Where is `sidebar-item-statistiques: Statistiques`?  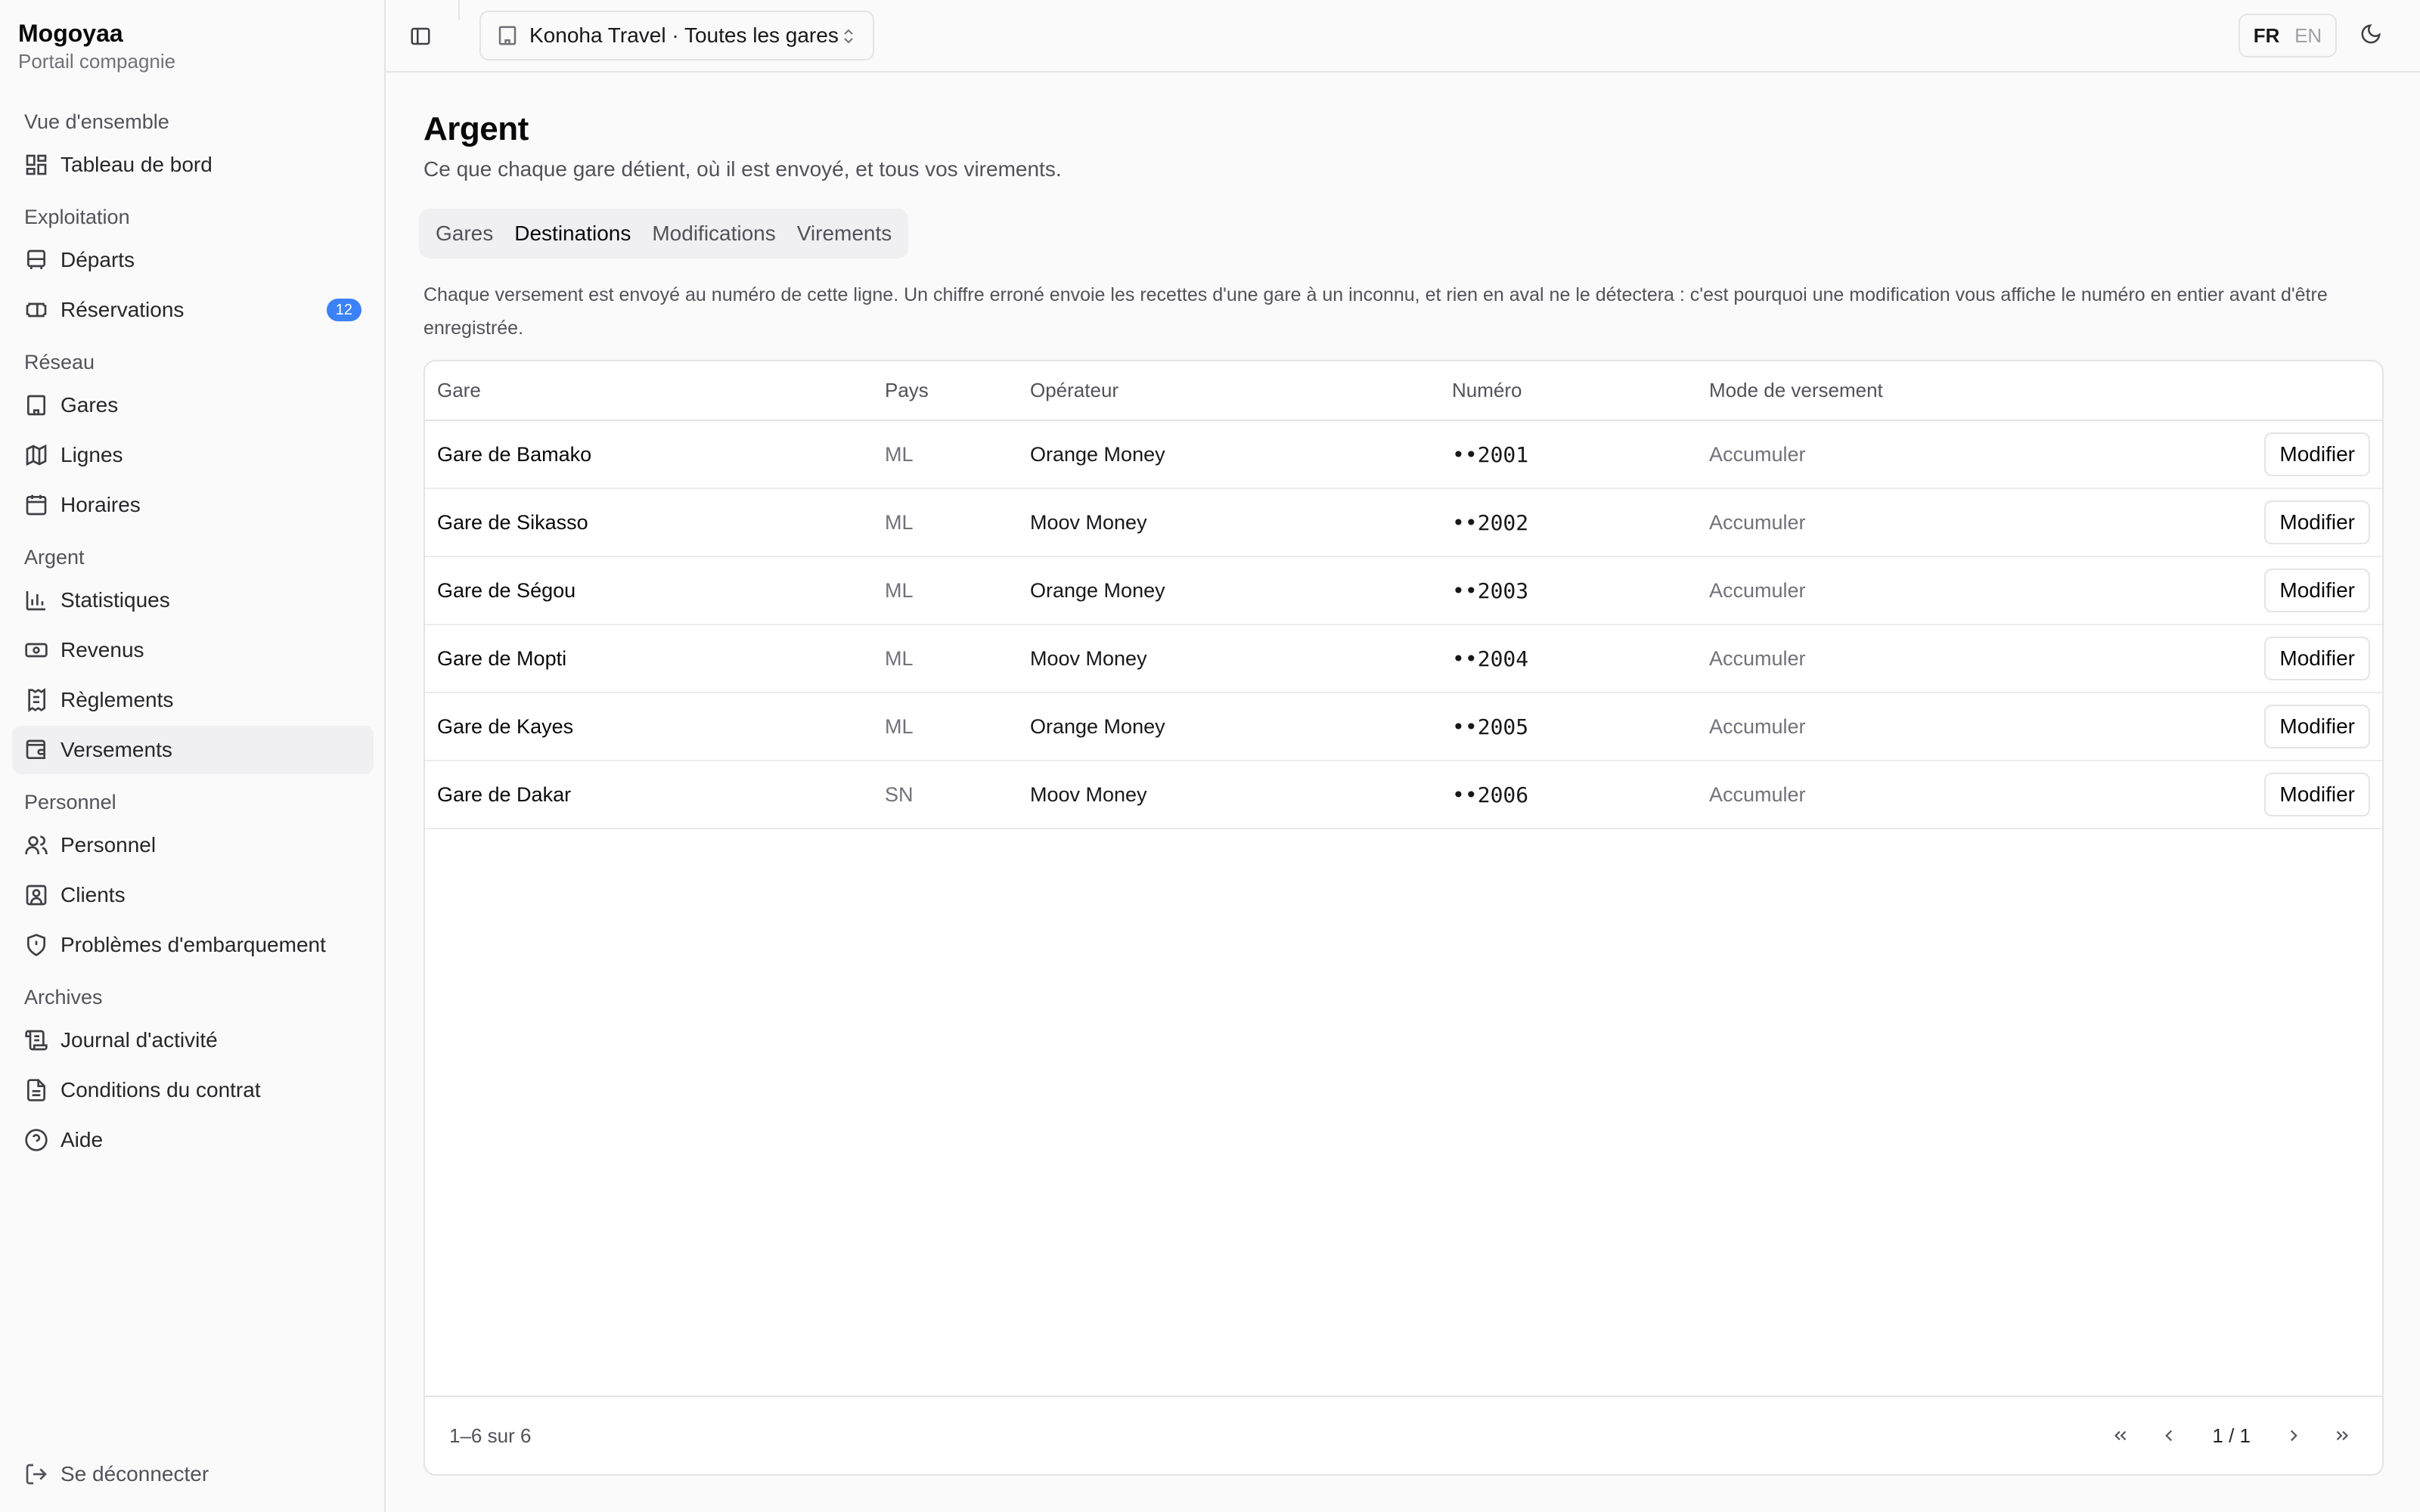
sidebar-item-statistiques: Statistiques is located at coordinates (193, 600).